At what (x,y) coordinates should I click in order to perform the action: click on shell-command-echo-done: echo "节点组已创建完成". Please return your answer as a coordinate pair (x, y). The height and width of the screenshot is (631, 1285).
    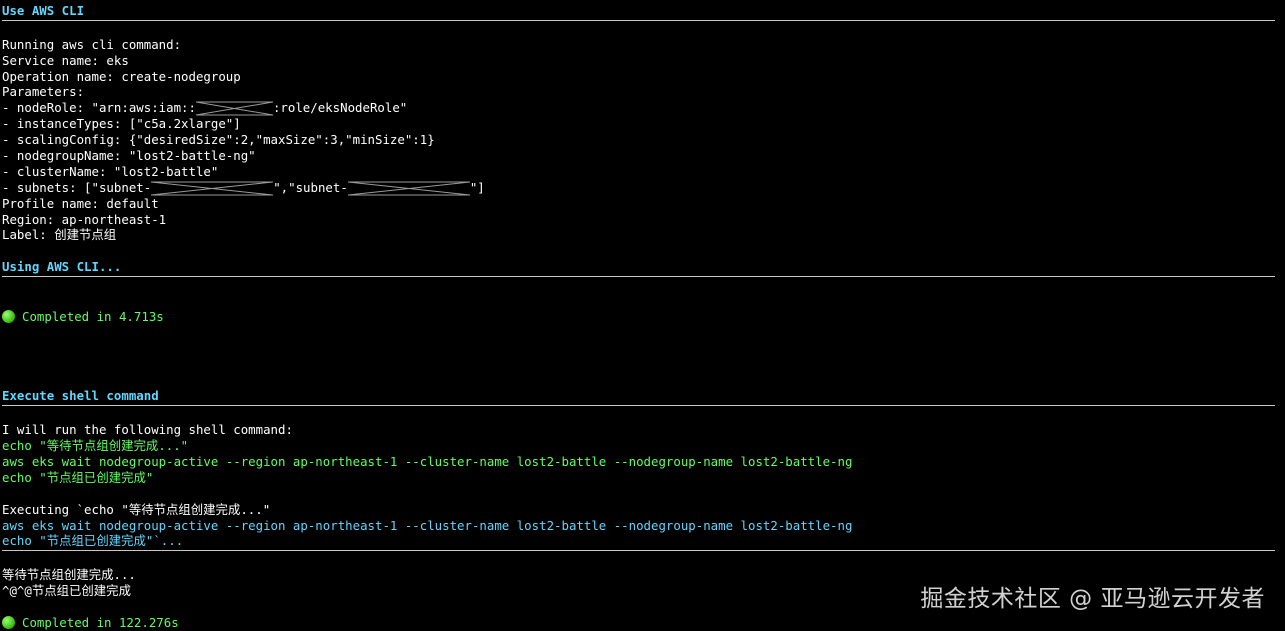
    Looking at the image, I should click on (78, 477).